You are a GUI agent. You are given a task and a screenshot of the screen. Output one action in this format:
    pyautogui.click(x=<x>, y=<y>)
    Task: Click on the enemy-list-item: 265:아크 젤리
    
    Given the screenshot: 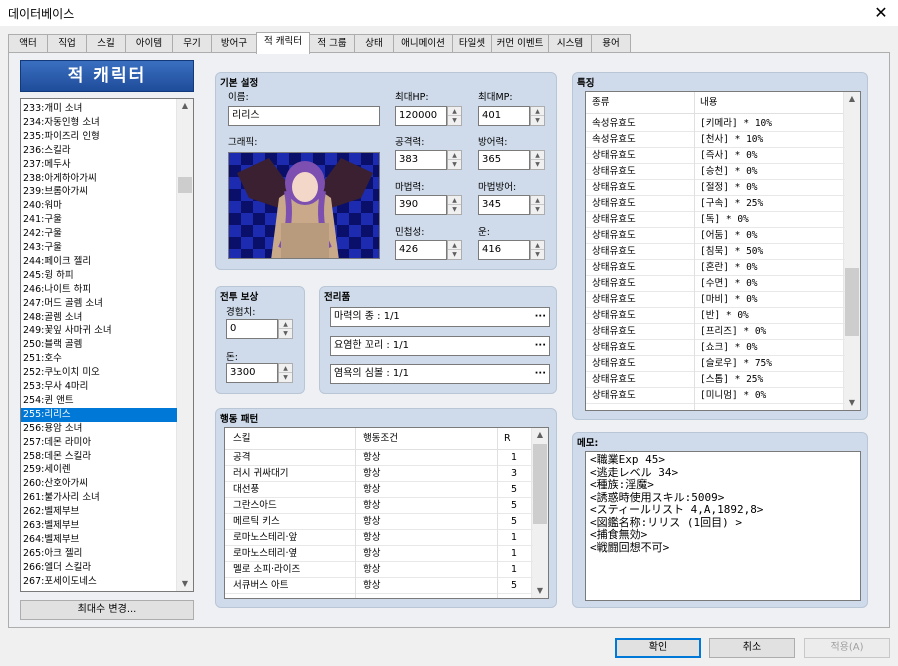 What is the action you would take?
    pyautogui.click(x=99, y=554)
    